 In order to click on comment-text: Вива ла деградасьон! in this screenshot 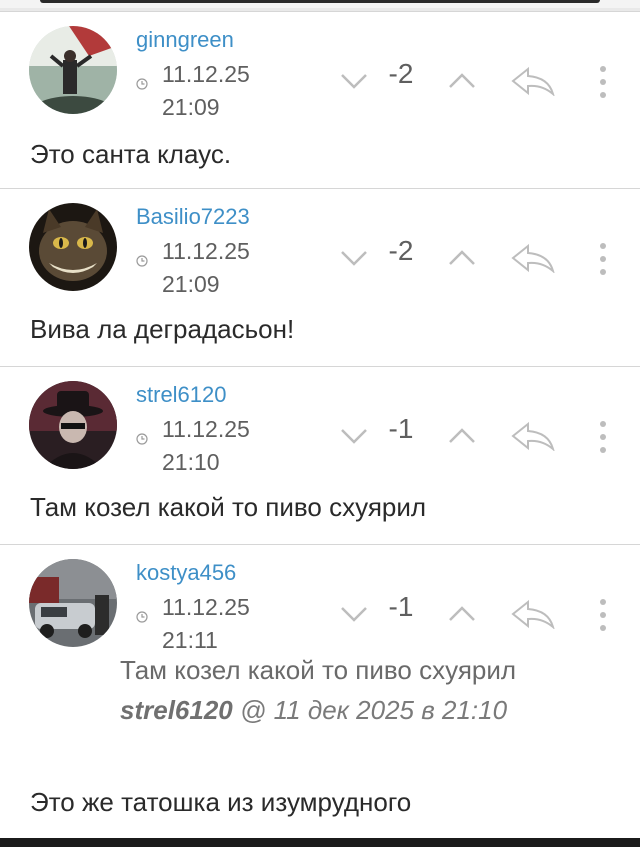, I will do `click(162, 329)`.